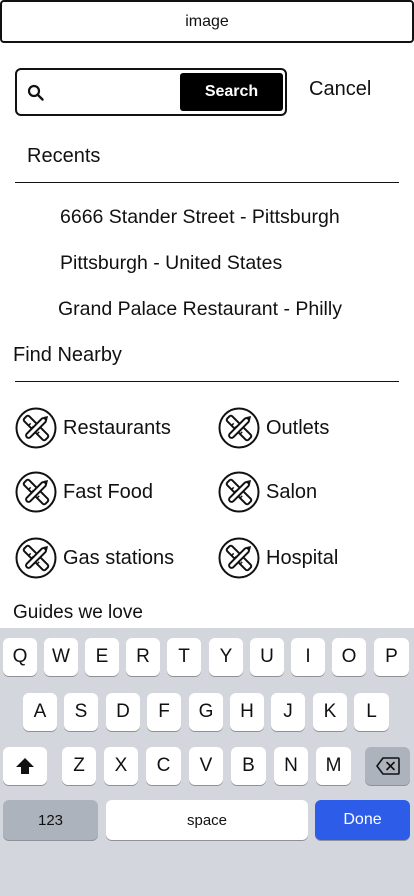 Image resolution: width=414 pixels, height=896 pixels. I want to click on restaurant-icon, so click(36, 428).